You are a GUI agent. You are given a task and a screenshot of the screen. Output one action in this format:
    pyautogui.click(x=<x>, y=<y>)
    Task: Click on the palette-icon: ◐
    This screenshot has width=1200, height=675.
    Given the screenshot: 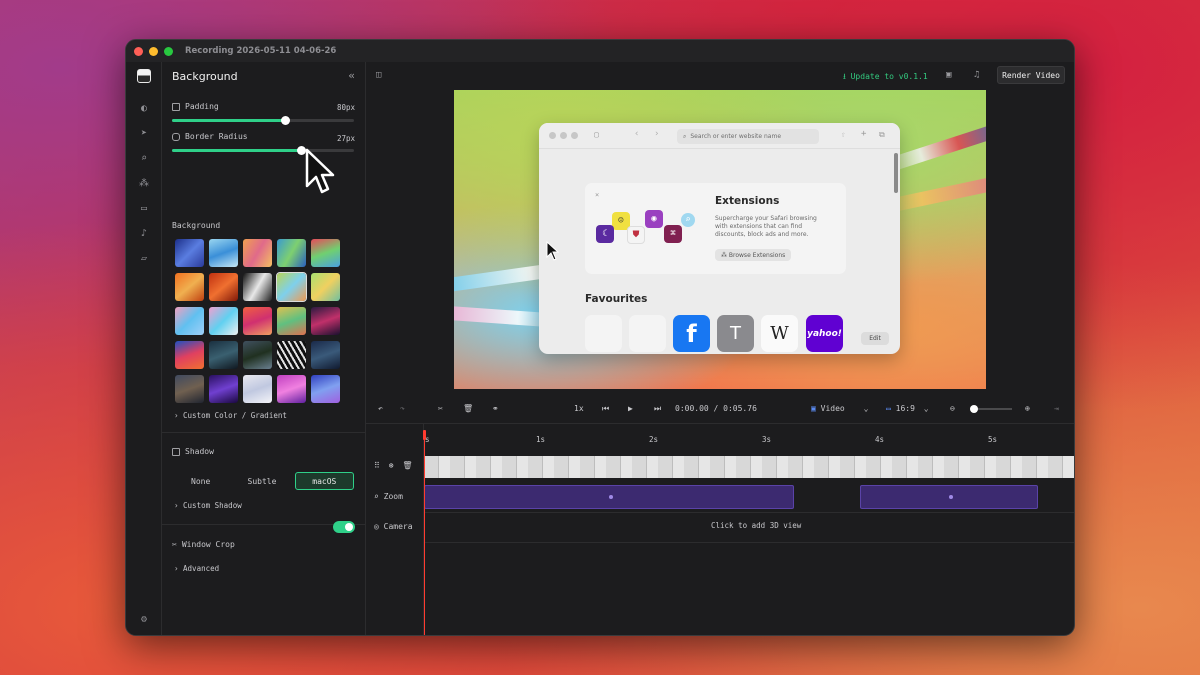 What is the action you would take?
    pyautogui.click(x=144, y=108)
    